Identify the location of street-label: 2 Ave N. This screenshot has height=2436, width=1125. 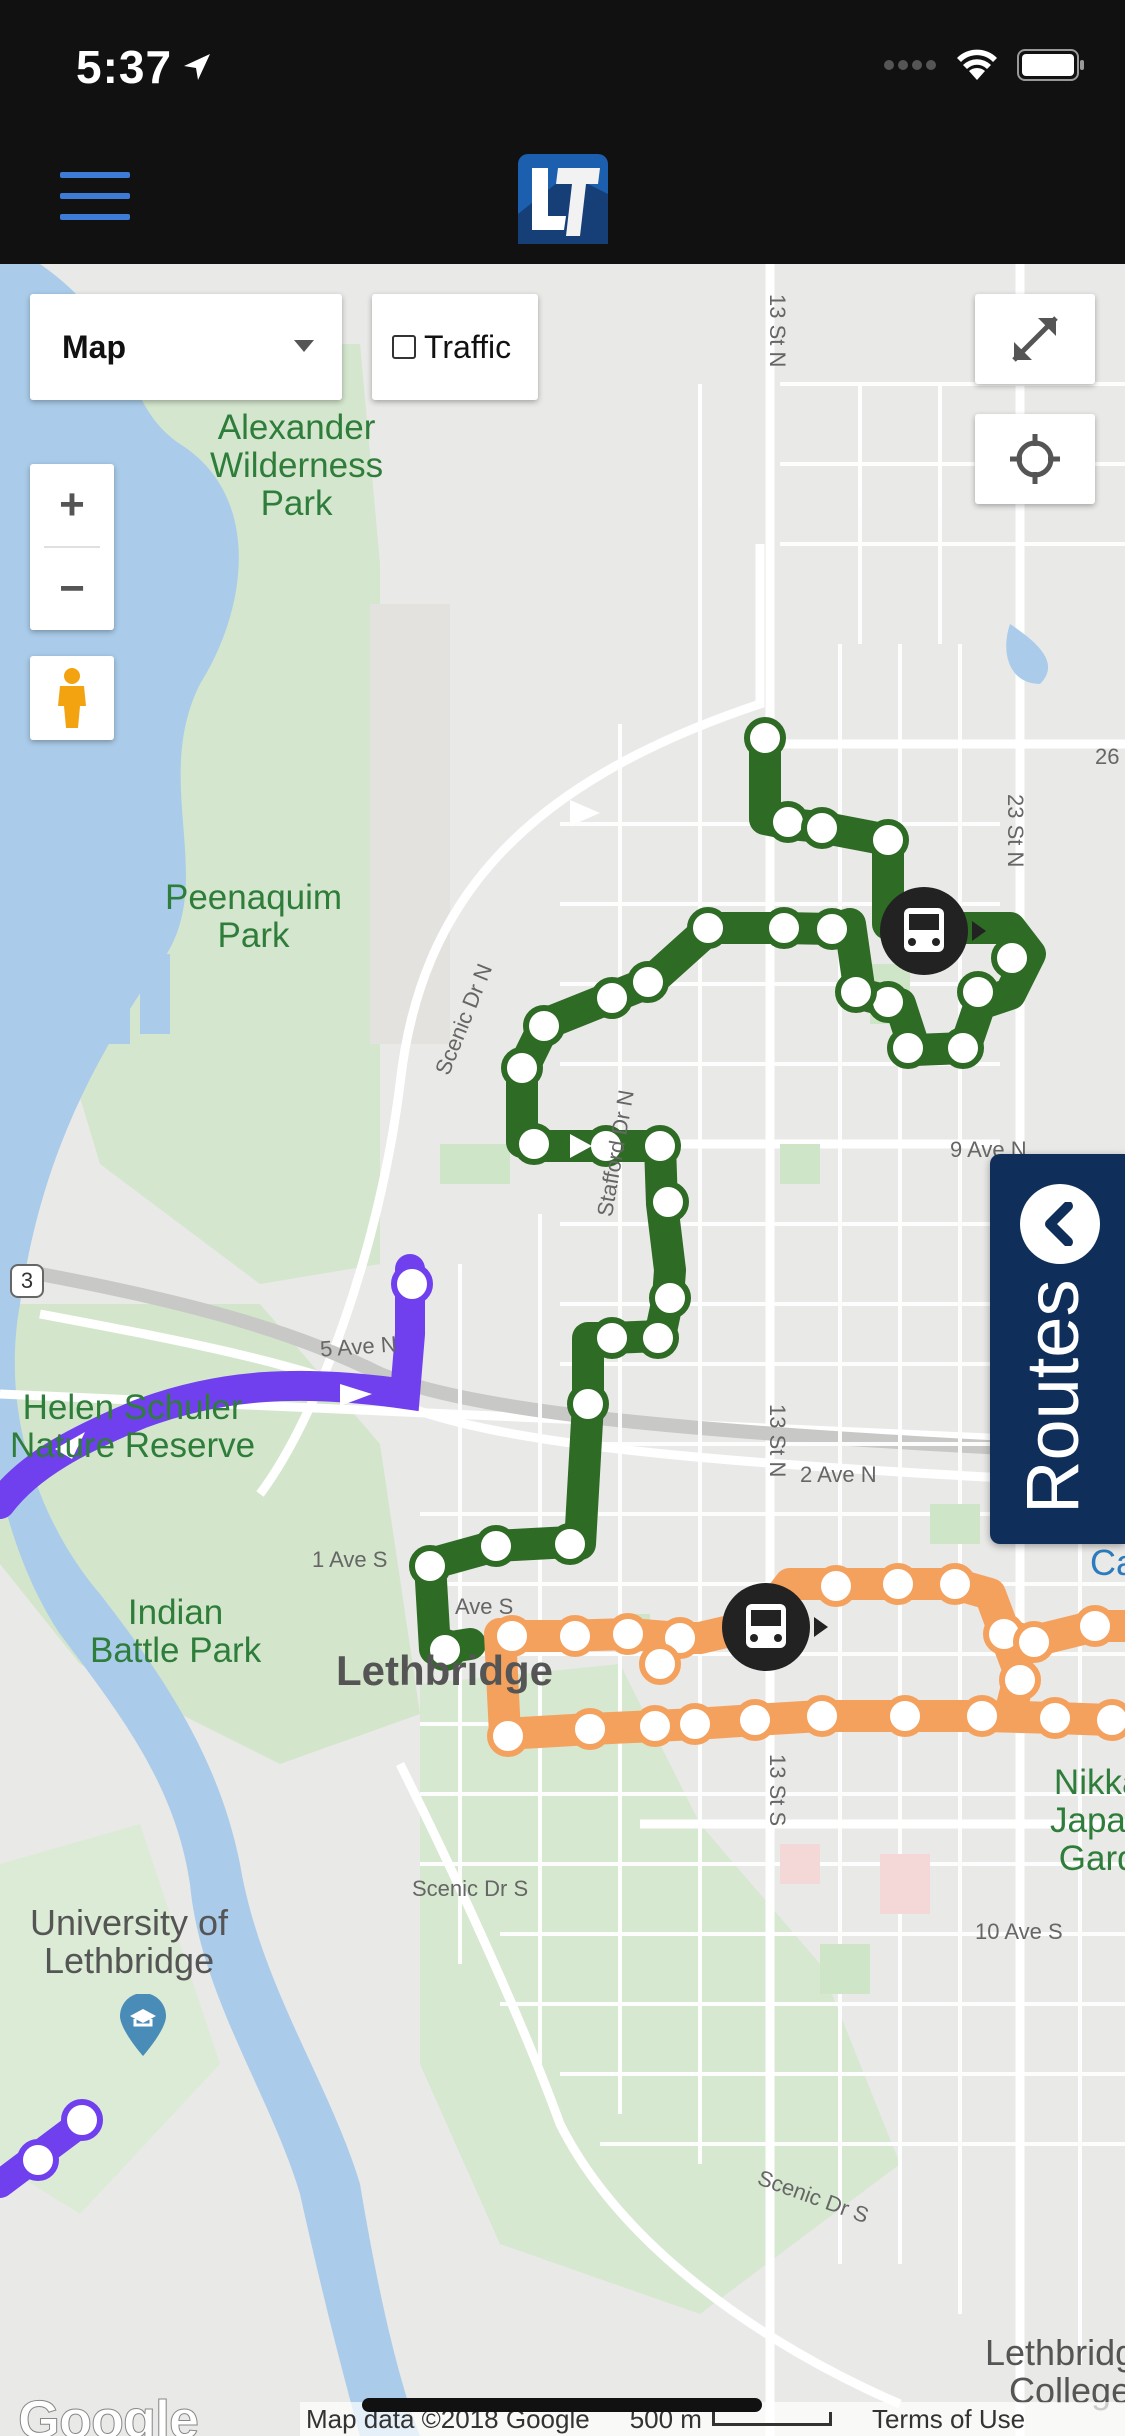
(838, 1474).